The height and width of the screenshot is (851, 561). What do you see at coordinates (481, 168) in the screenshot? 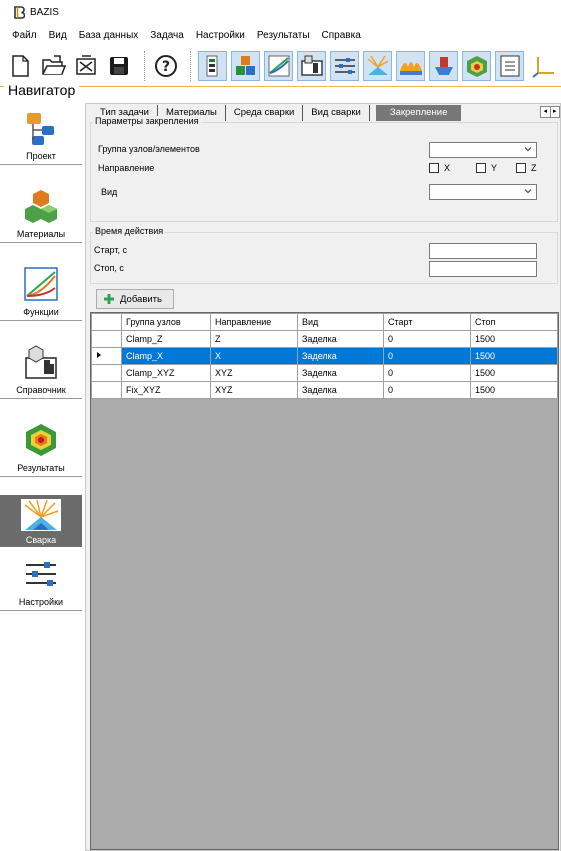
I see `checkbox-y-box` at bounding box center [481, 168].